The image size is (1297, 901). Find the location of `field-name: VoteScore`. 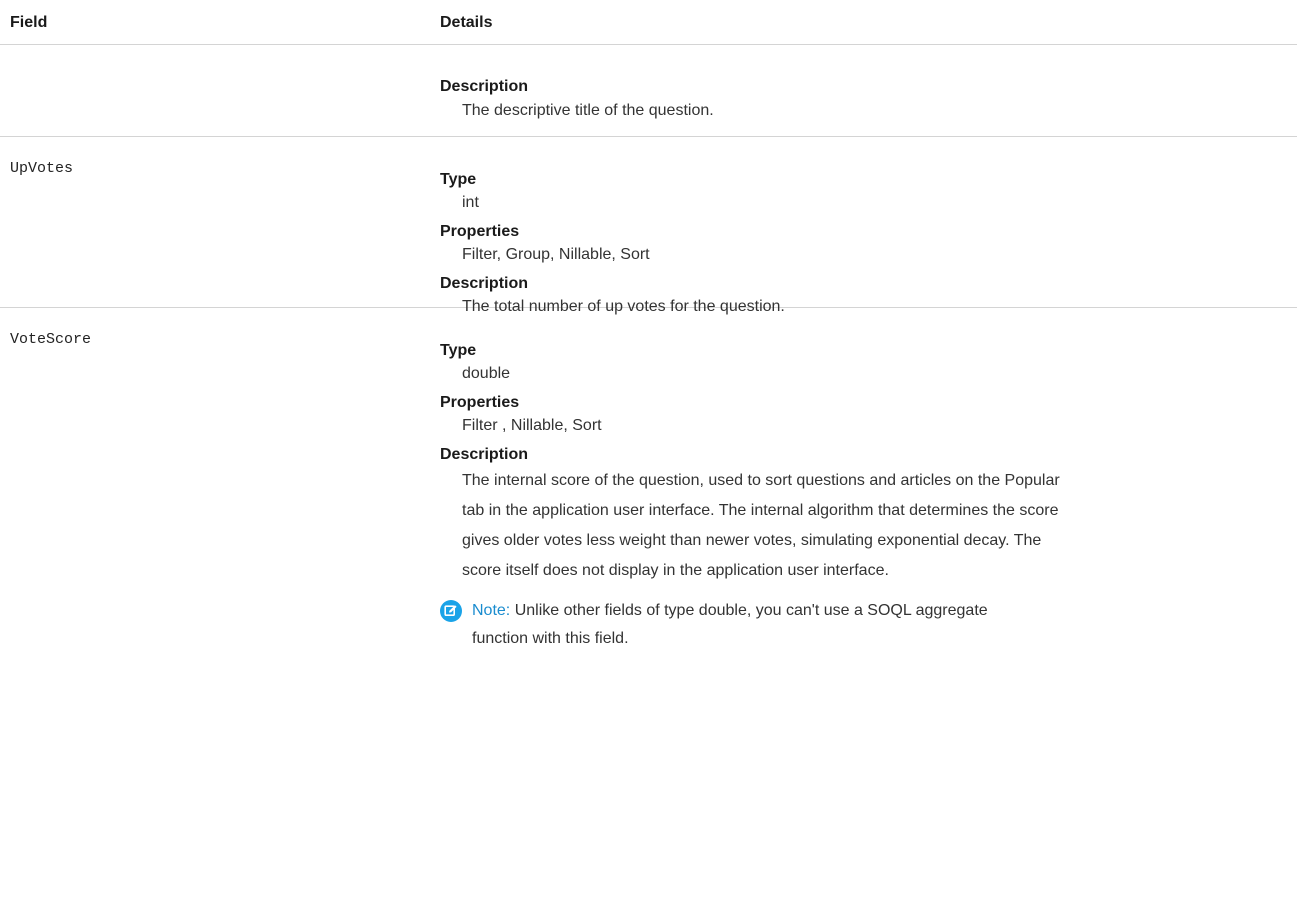

field-name: VoteScore is located at coordinates (51, 339).